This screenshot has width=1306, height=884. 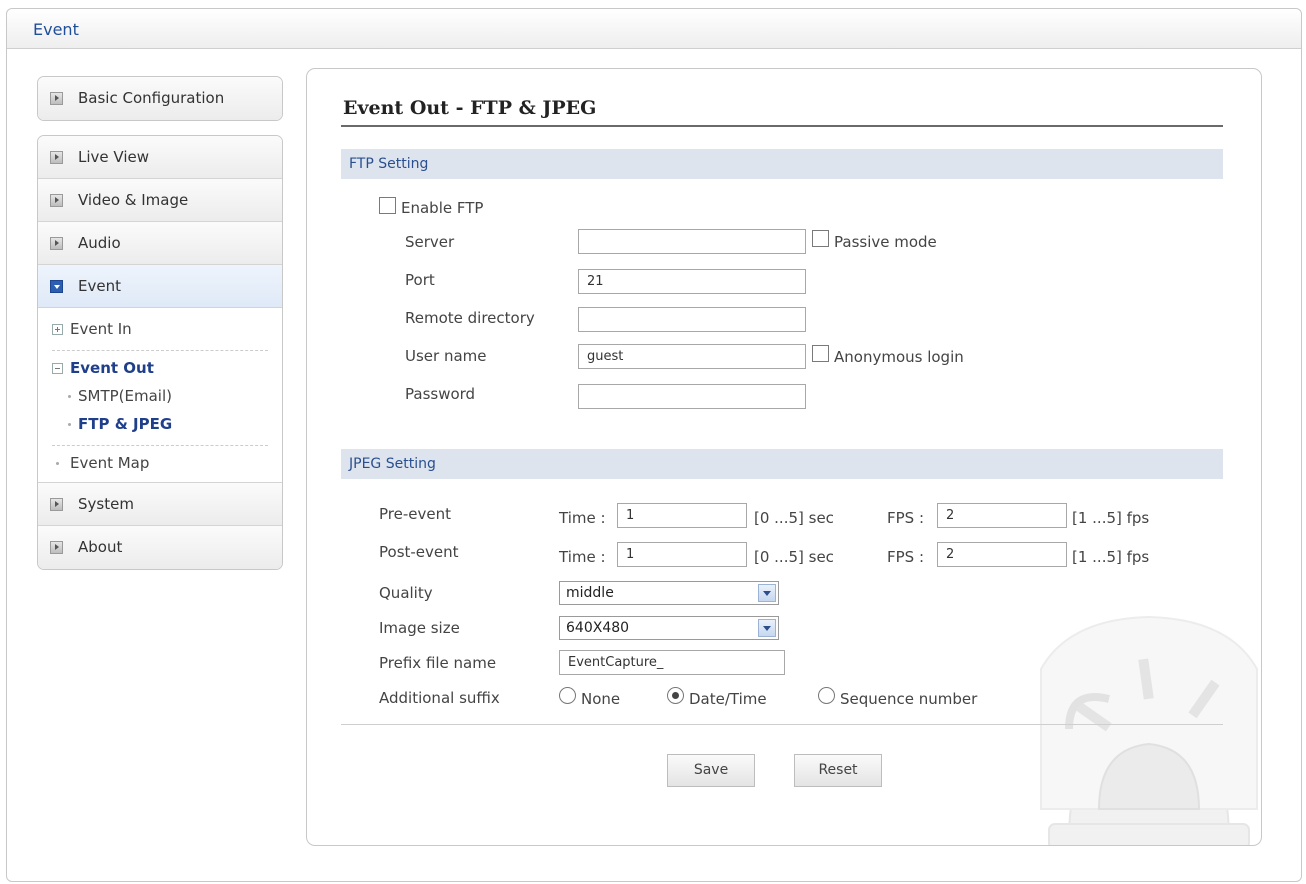 I want to click on sidebar-item-basic-configuration: Basic Configuration, so click(x=160, y=98).